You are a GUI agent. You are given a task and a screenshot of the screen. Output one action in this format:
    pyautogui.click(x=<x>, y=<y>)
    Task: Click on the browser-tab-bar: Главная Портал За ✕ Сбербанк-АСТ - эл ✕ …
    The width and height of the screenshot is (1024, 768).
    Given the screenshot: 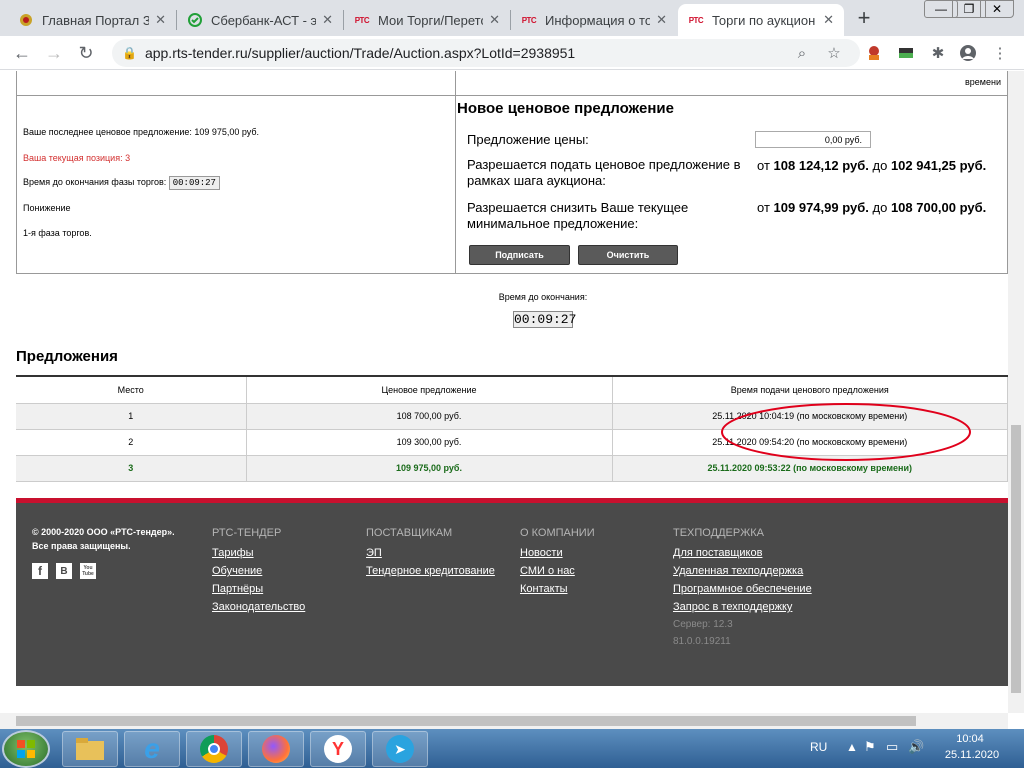 What is the action you would take?
    pyautogui.click(x=512, y=18)
    